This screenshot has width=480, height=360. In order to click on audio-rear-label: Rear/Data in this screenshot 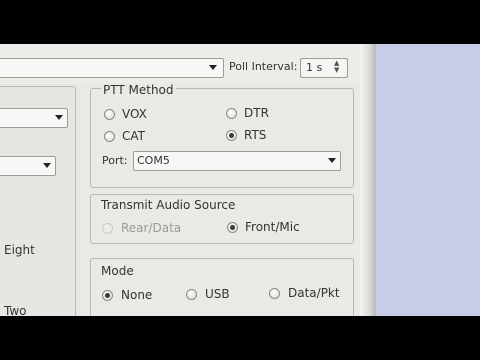, I will do `click(151, 228)`.